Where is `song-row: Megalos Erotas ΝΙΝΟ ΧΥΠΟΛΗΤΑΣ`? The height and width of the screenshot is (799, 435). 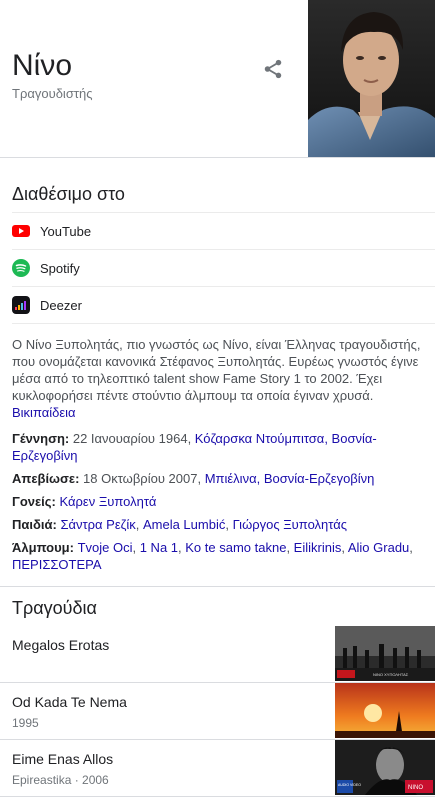
song-row: Megalos Erotas ΝΙΝΟ ΧΥΠΟΛΗΤΑΣ is located at coordinates (217, 654).